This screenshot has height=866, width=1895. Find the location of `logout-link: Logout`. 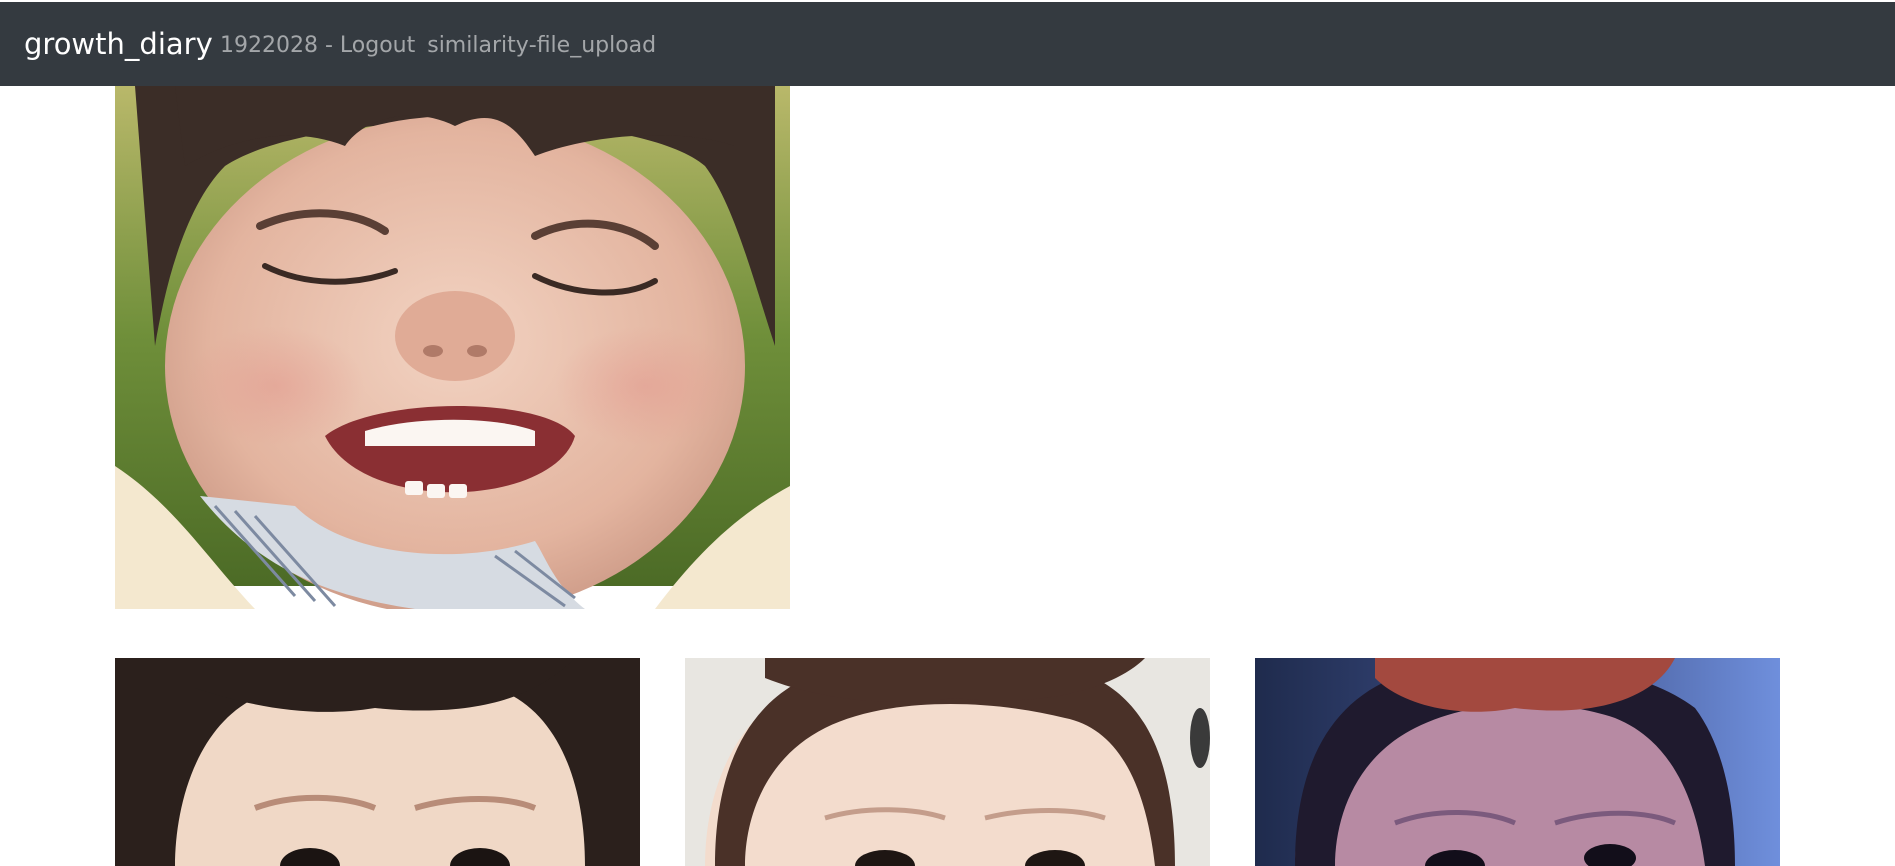

logout-link: Logout is located at coordinates (377, 46).